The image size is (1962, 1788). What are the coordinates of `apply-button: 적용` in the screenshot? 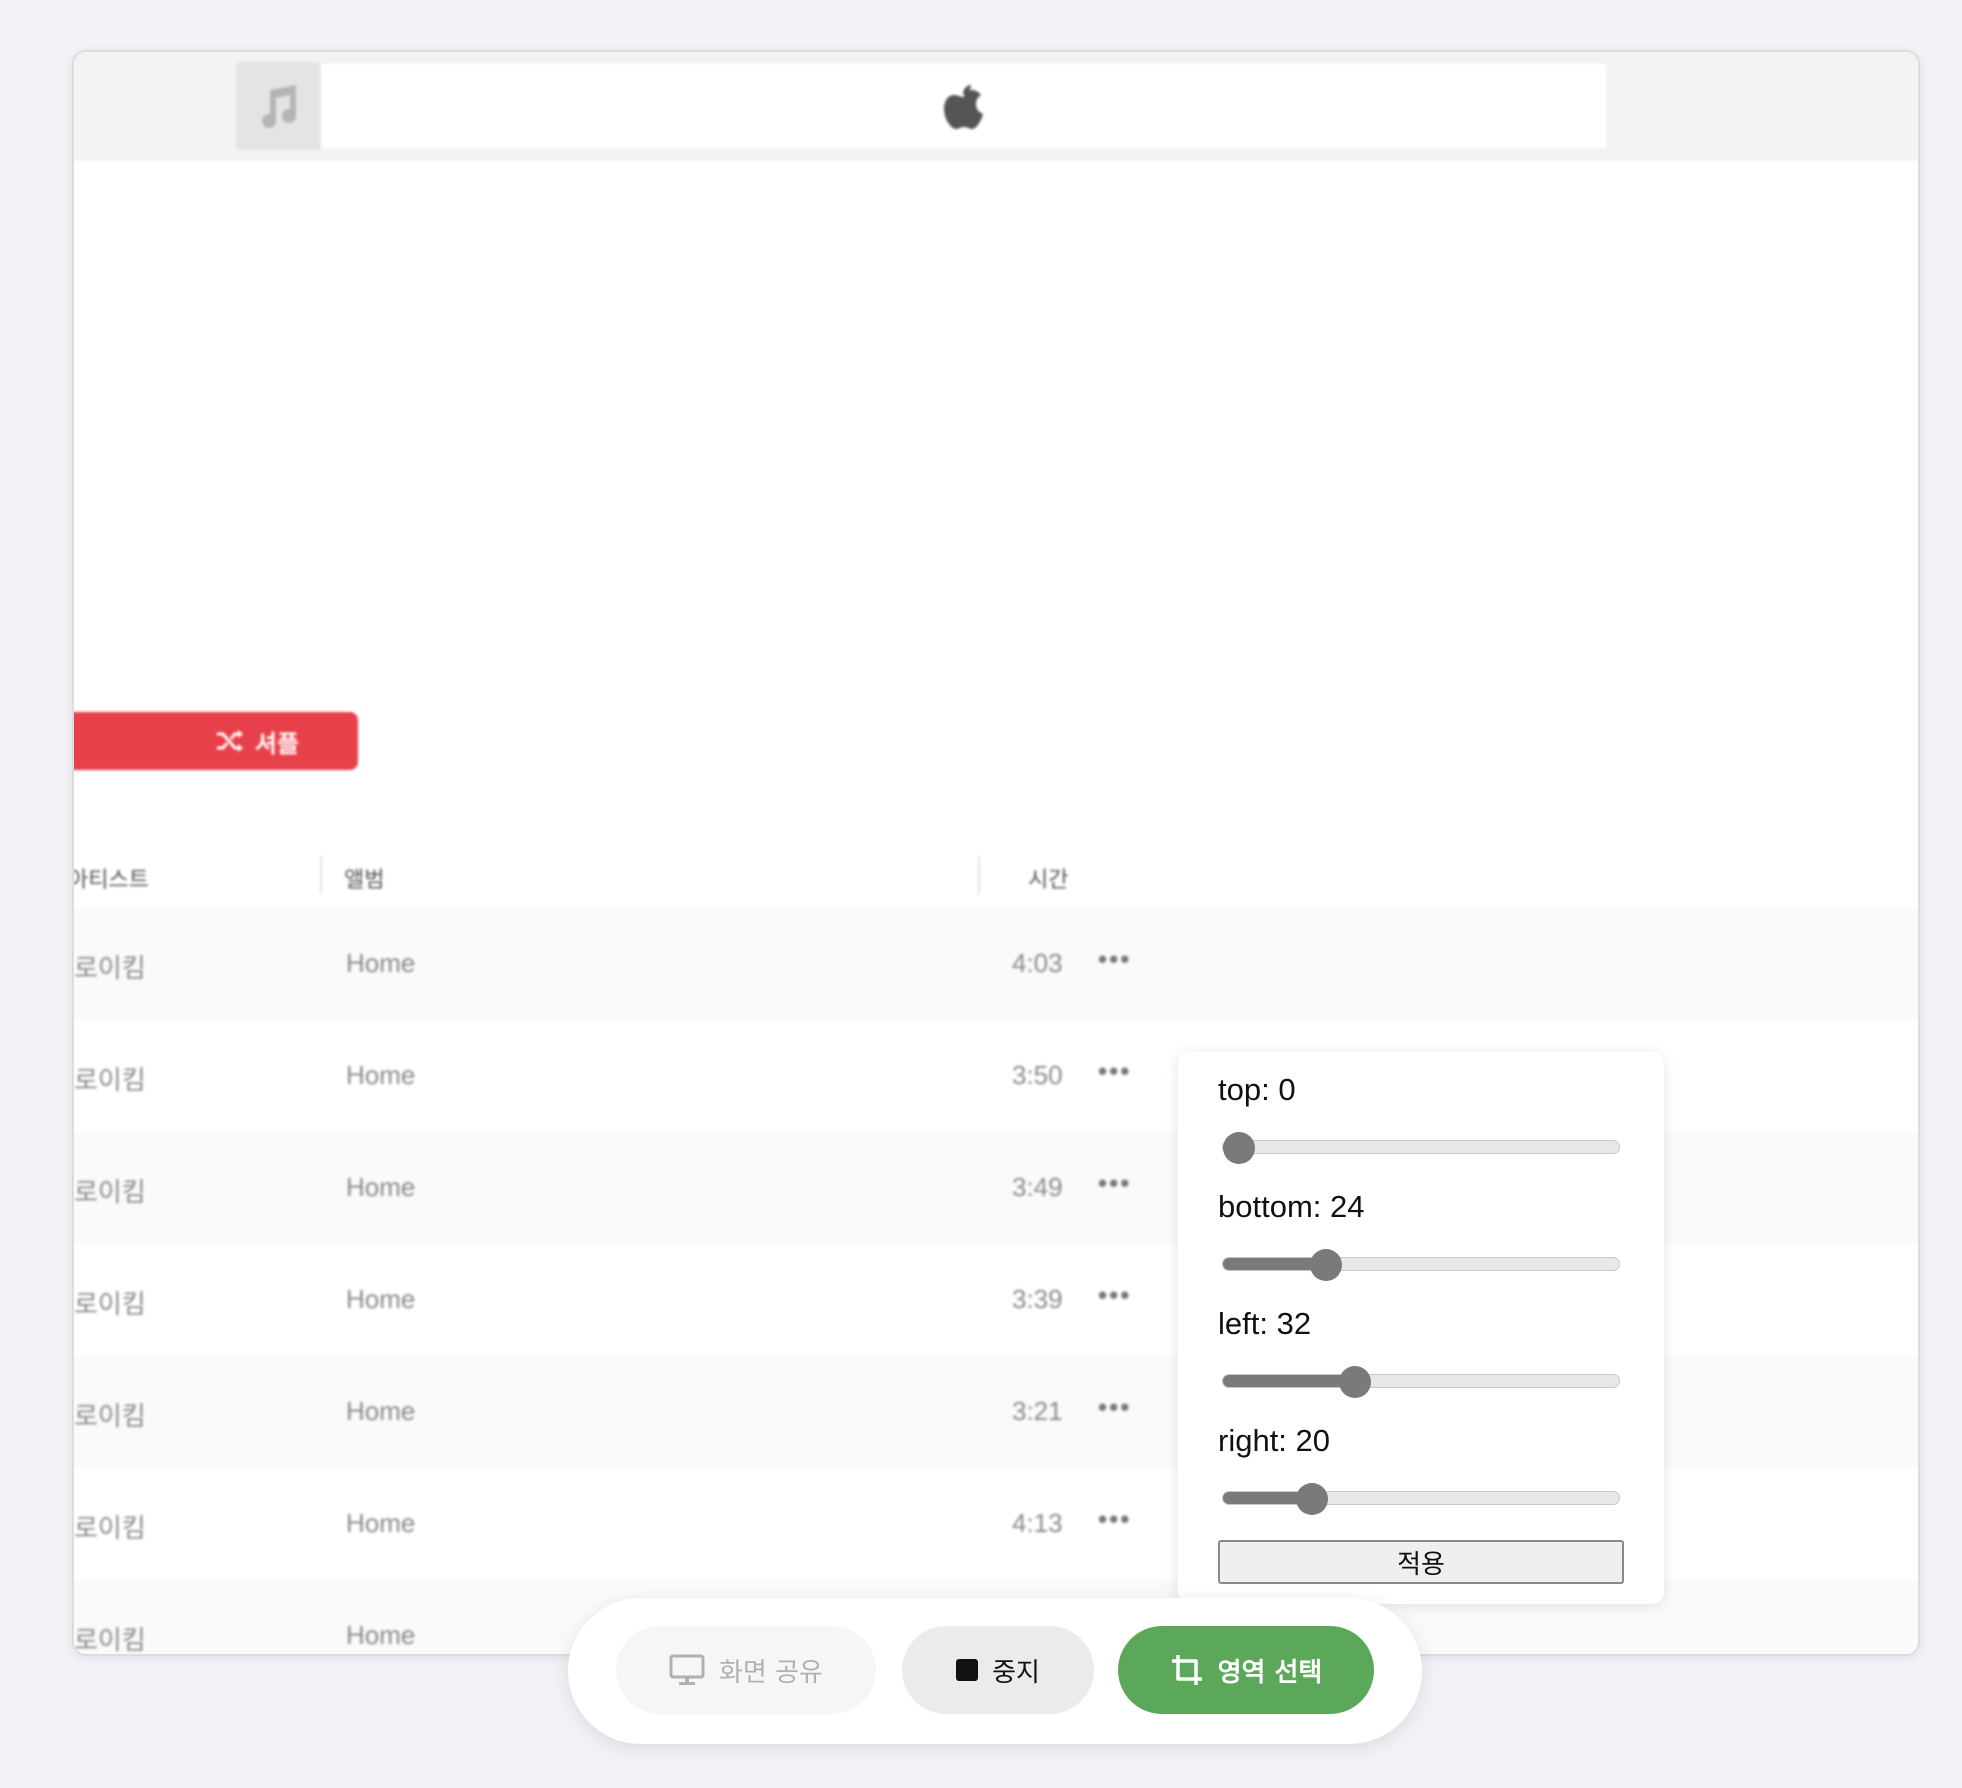 It's located at (1421, 1562).